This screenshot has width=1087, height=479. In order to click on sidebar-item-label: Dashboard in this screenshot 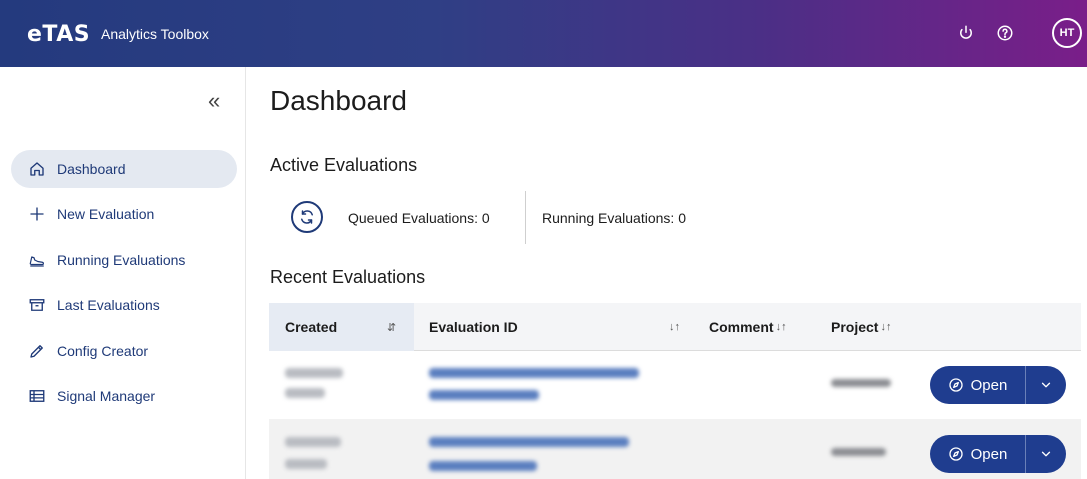, I will do `click(91, 169)`.